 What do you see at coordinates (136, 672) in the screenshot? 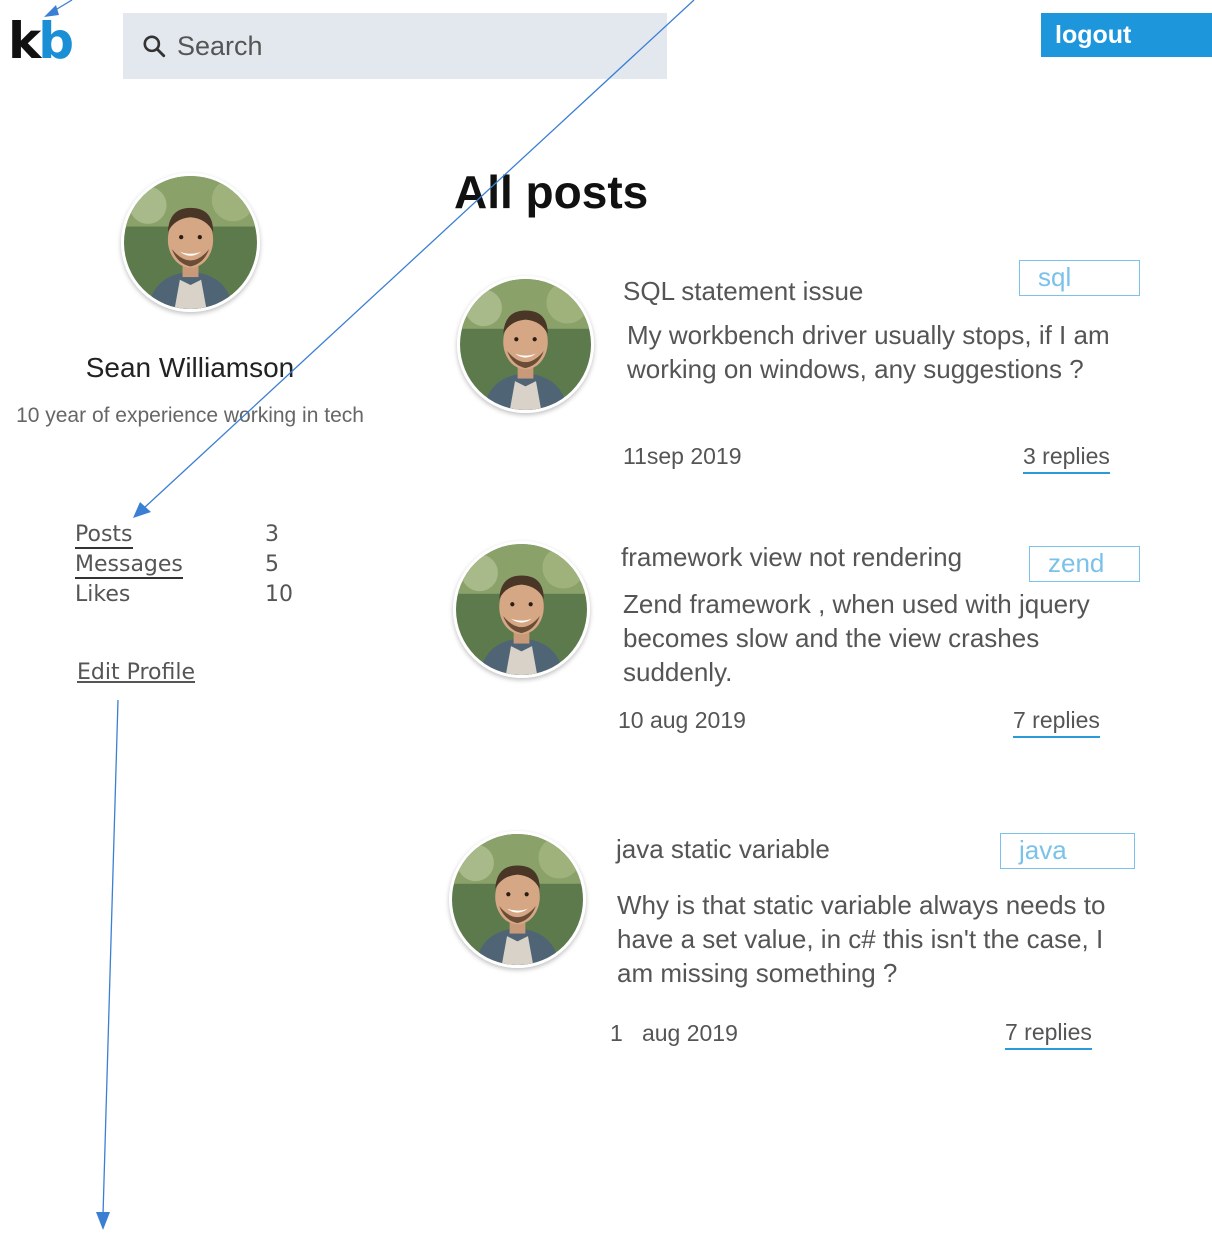
I see `edit-profile-link: Edit Profile` at bounding box center [136, 672].